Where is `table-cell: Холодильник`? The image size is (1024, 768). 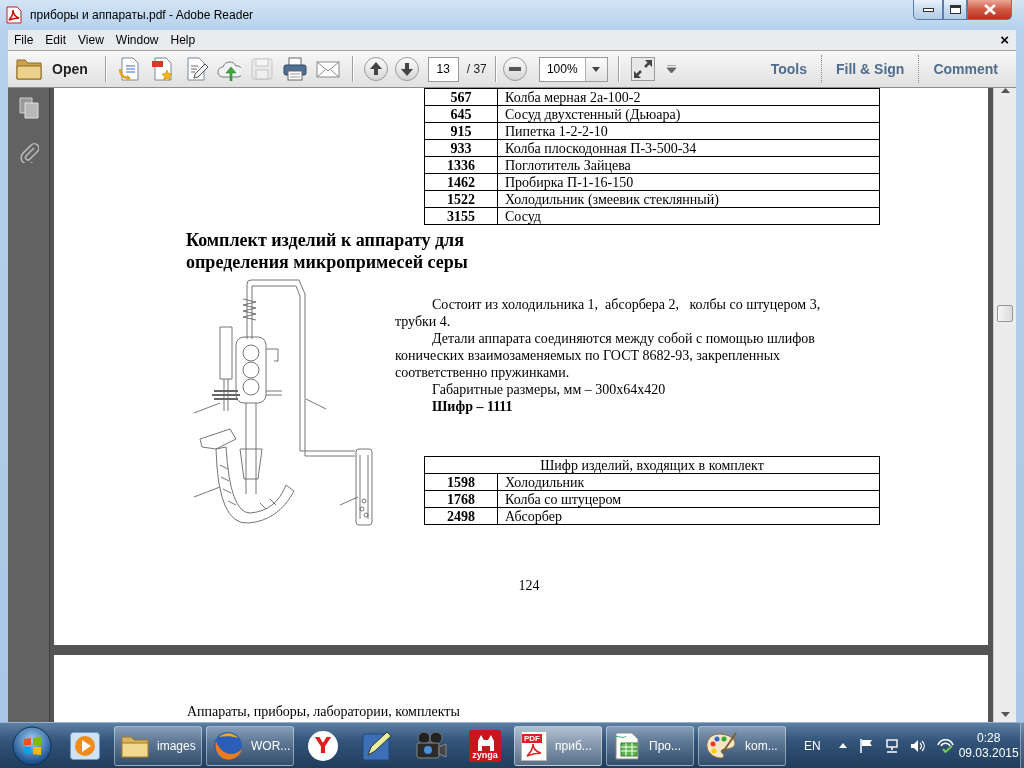
table-cell: Холодильник is located at coordinates (688, 482).